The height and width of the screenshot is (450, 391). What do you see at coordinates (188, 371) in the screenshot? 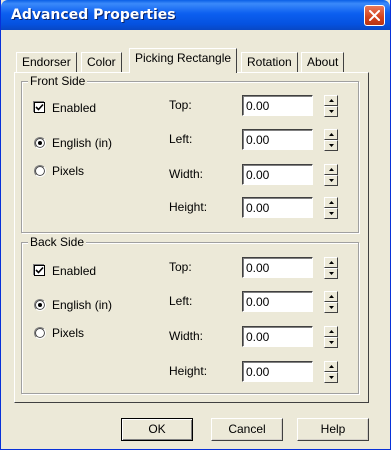
I see `back-height-label: Height:` at bounding box center [188, 371].